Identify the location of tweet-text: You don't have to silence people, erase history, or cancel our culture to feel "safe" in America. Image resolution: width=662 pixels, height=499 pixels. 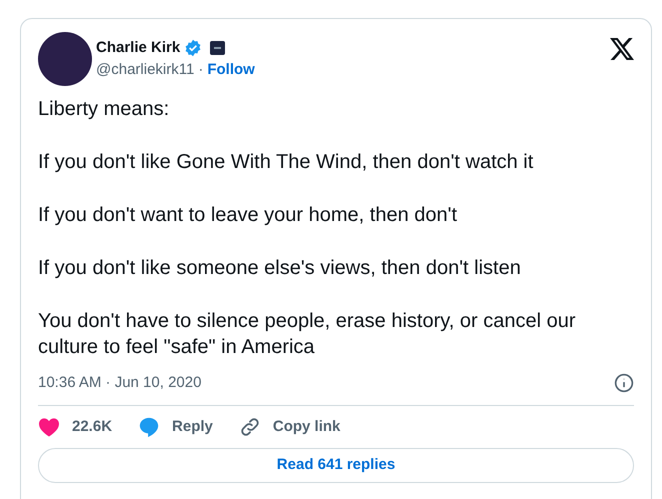
(307, 334).